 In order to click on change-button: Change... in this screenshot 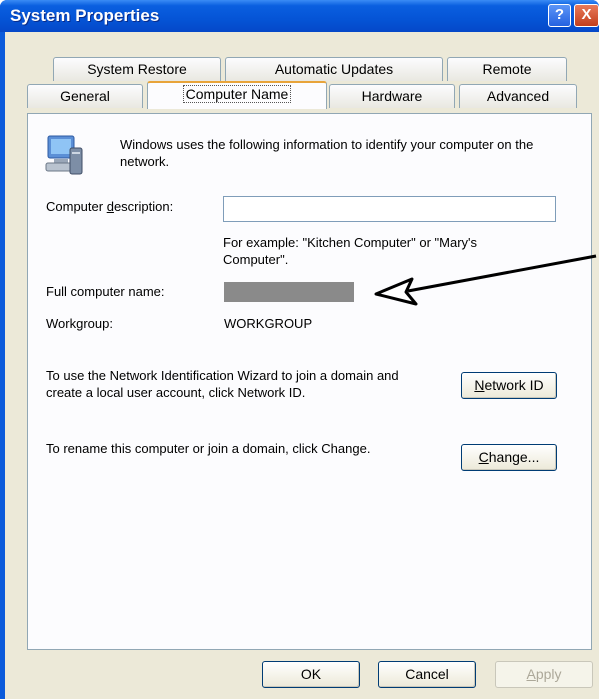, I will do `click(509, 457)`.